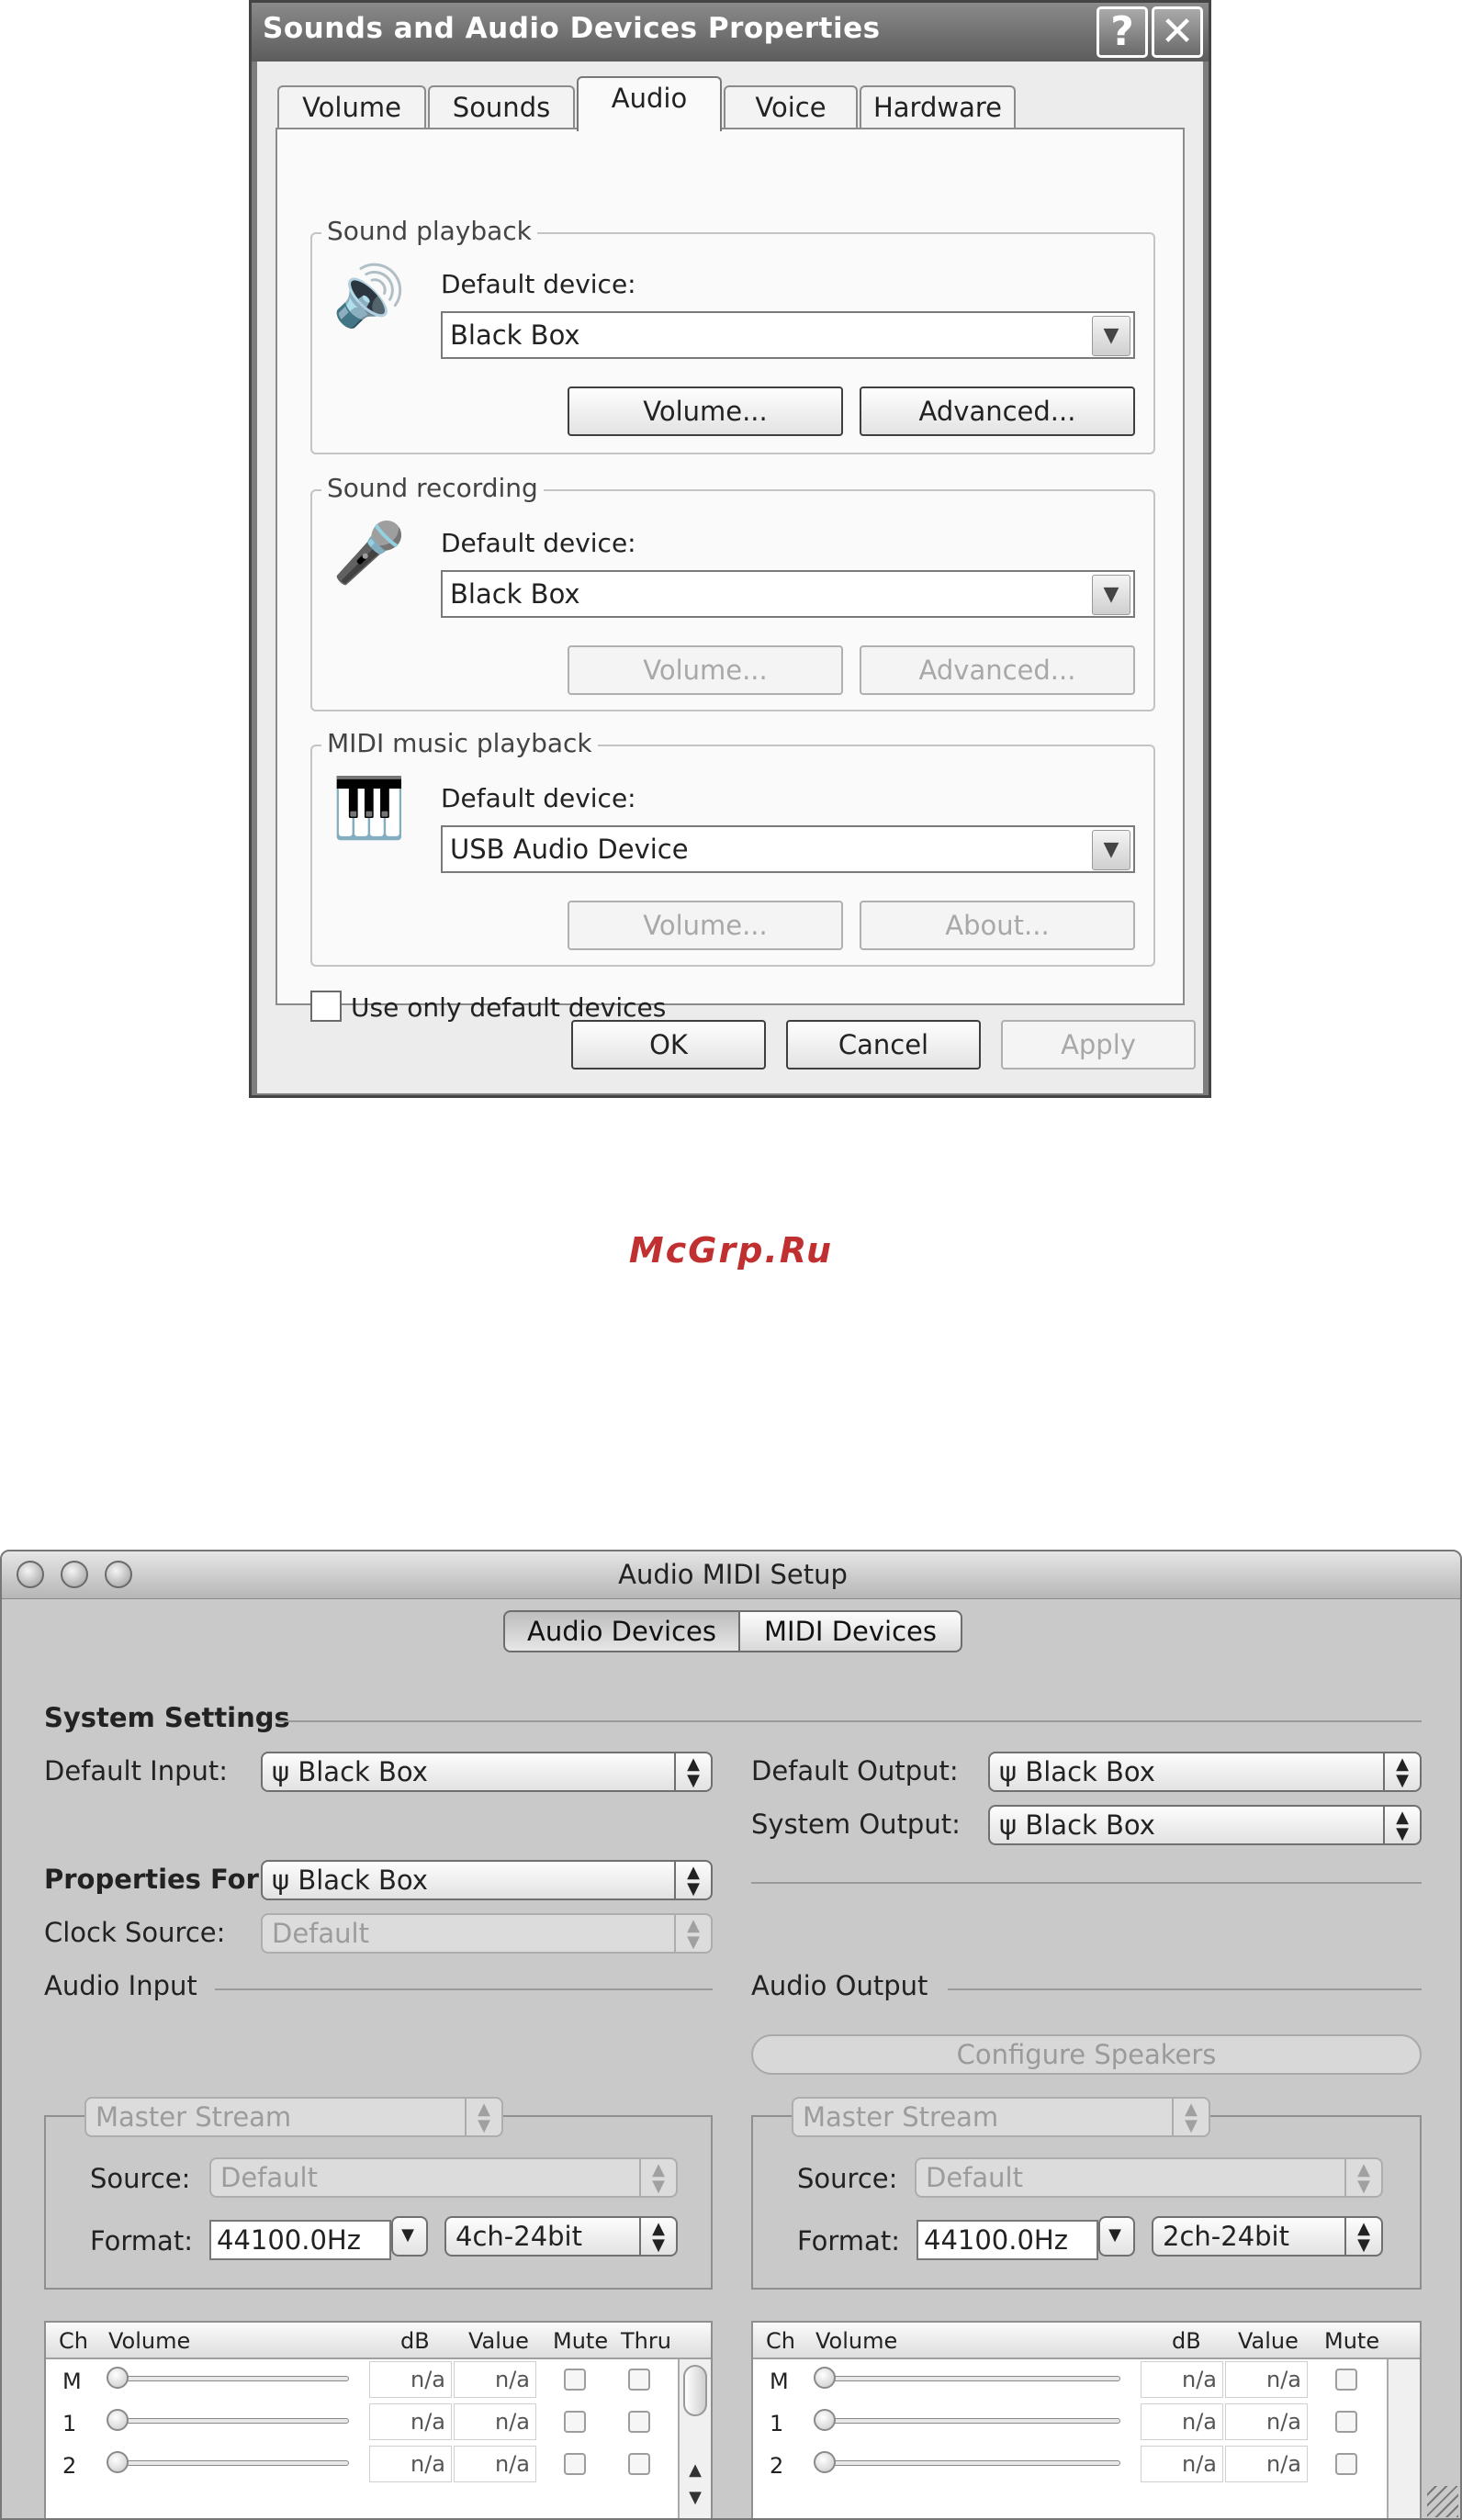 The width and height of the screenshot is (1462, 2520). What do you see at coordinates (1149, 2177) in the screenshot?
I see `output-source-popup: Default ▲ ▼` at bounding box center [1149, 2177].